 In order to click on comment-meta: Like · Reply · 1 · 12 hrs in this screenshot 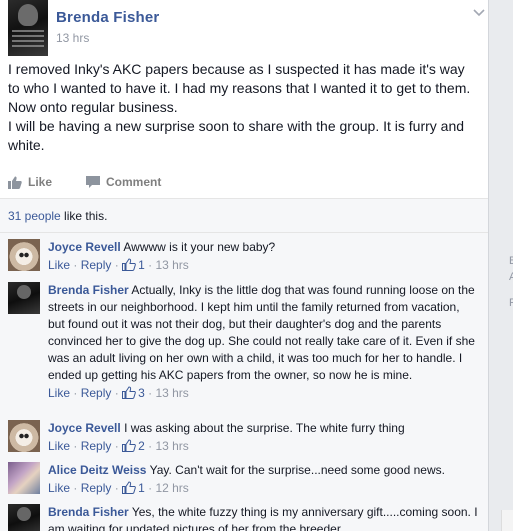, I will do `click(263, 488)`.